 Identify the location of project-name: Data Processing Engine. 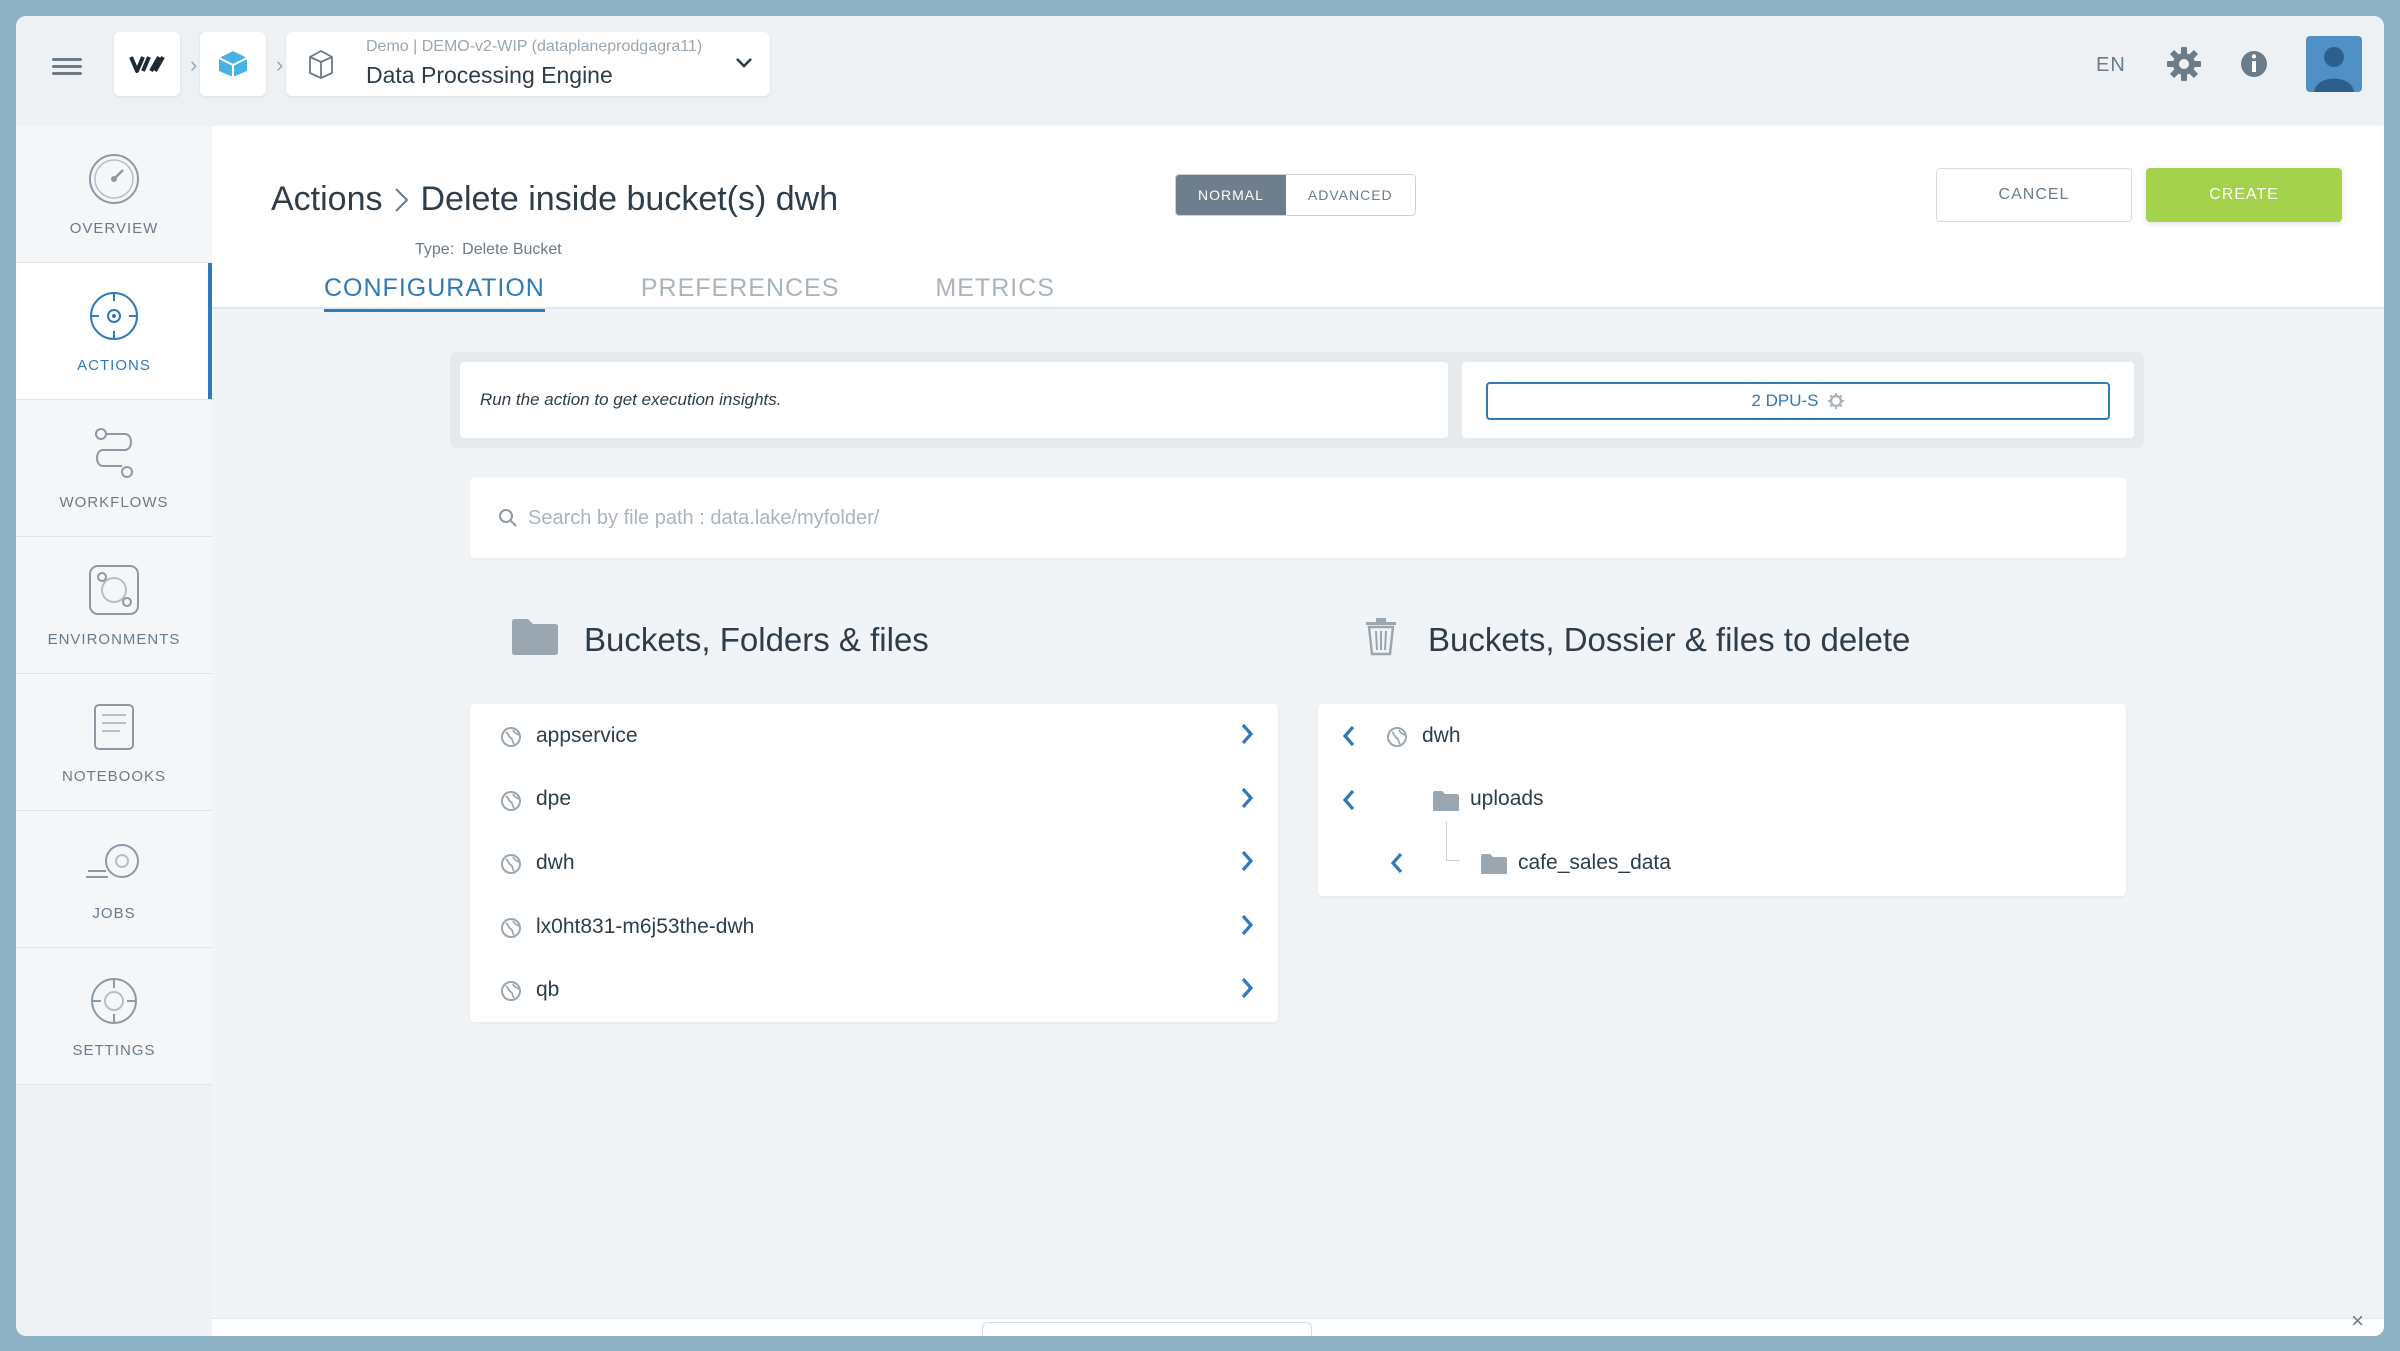
(489, 75).